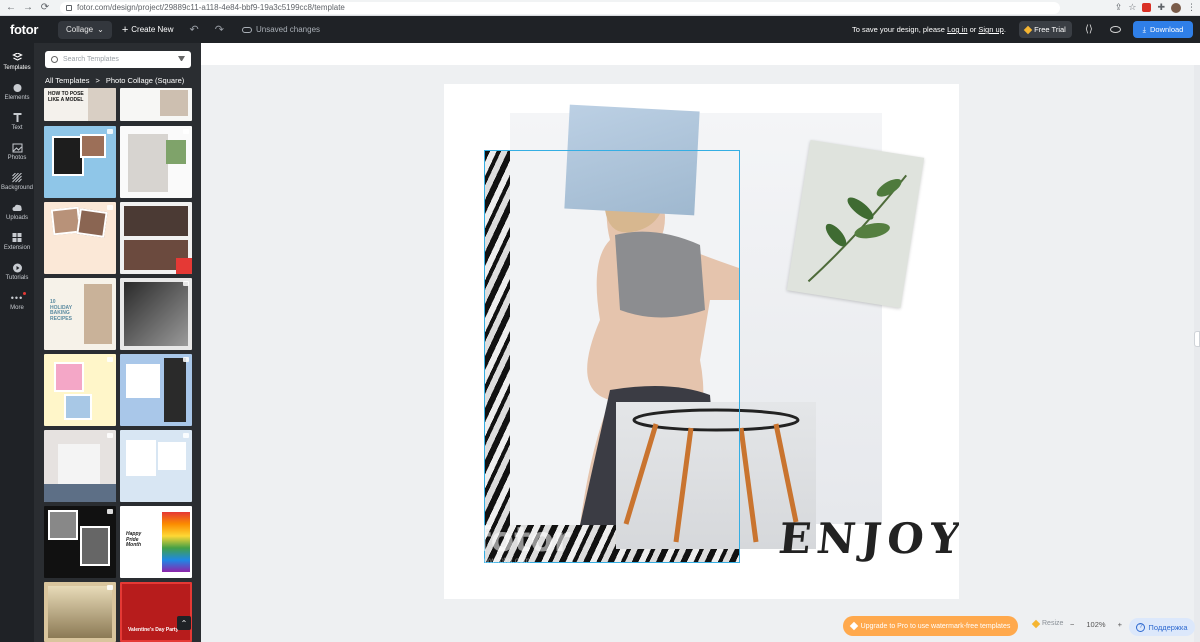 The height and width of the screenshot is (642, 1200). I want to click on selection-frame, so click(612, 356).